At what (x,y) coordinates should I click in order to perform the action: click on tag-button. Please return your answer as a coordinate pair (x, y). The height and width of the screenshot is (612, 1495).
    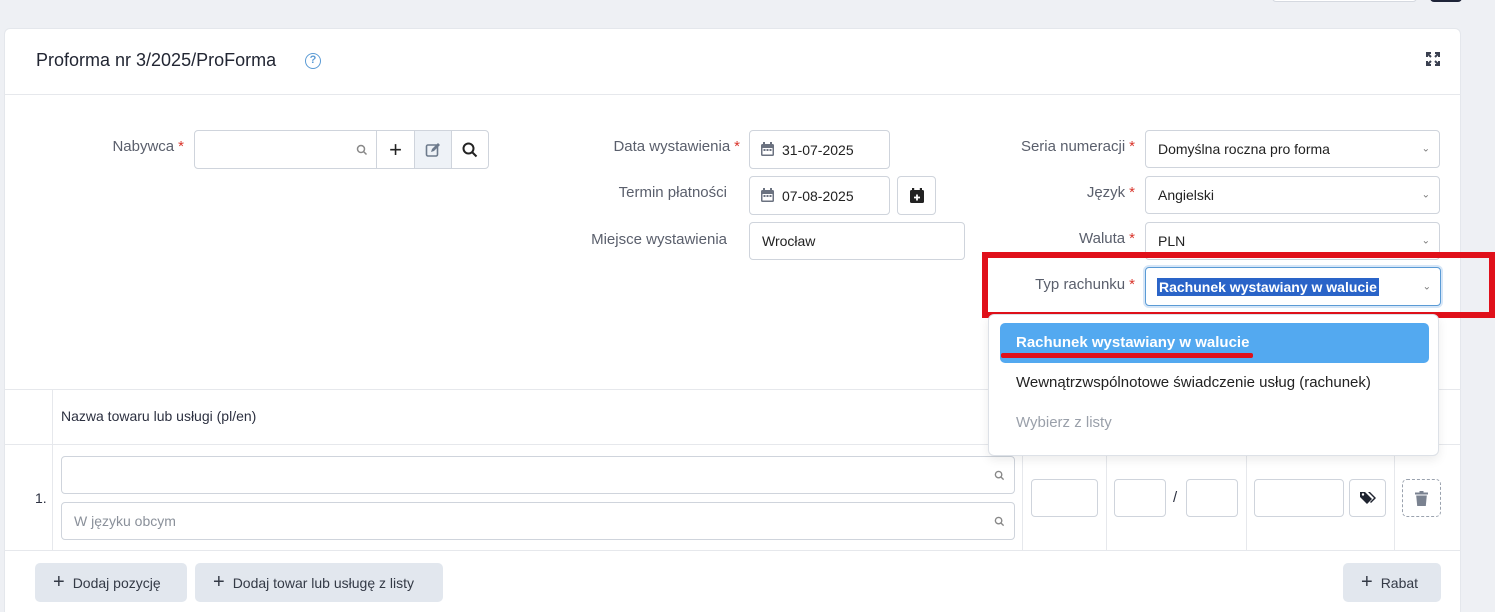
    Looking at the image, I should click on (1367, 498).